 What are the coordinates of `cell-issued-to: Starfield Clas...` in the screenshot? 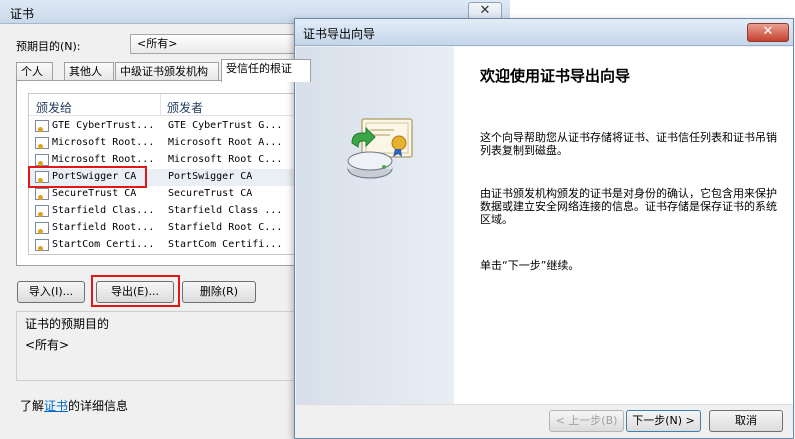 It's located at (103, 210).